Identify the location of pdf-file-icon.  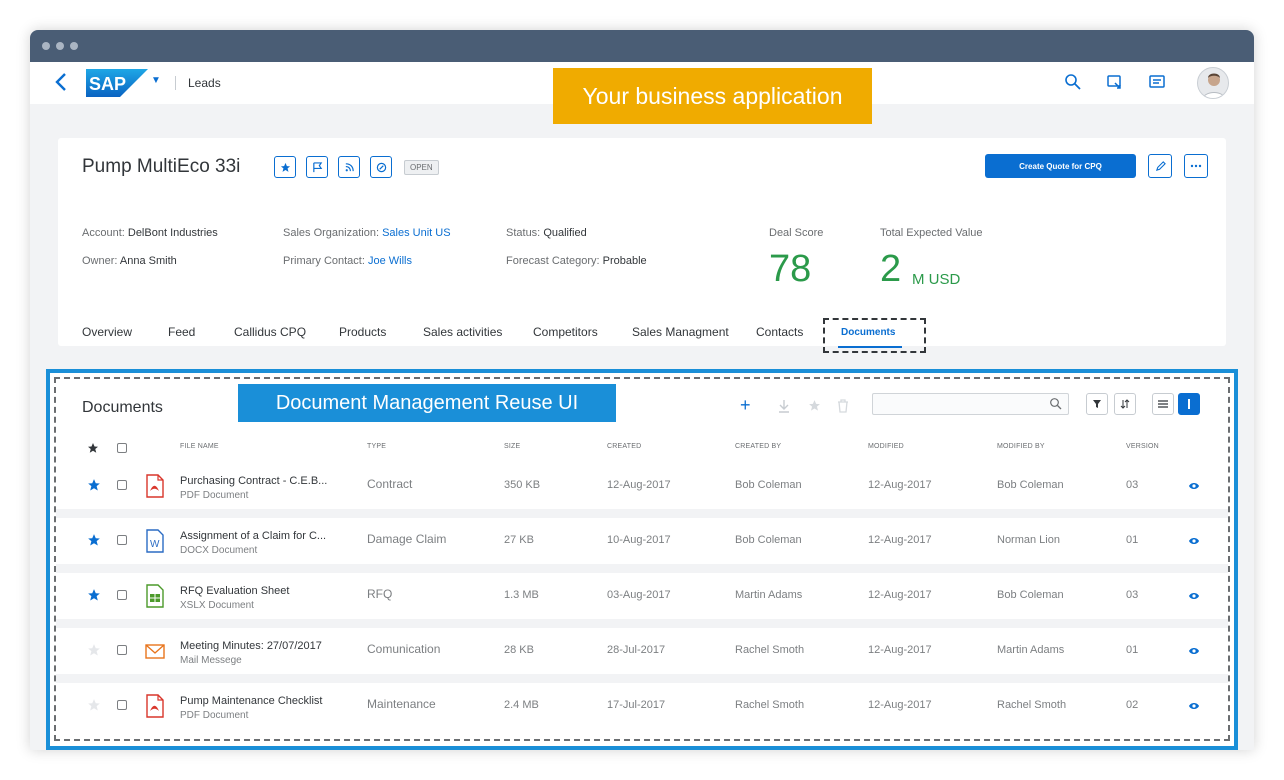
(155, 486).